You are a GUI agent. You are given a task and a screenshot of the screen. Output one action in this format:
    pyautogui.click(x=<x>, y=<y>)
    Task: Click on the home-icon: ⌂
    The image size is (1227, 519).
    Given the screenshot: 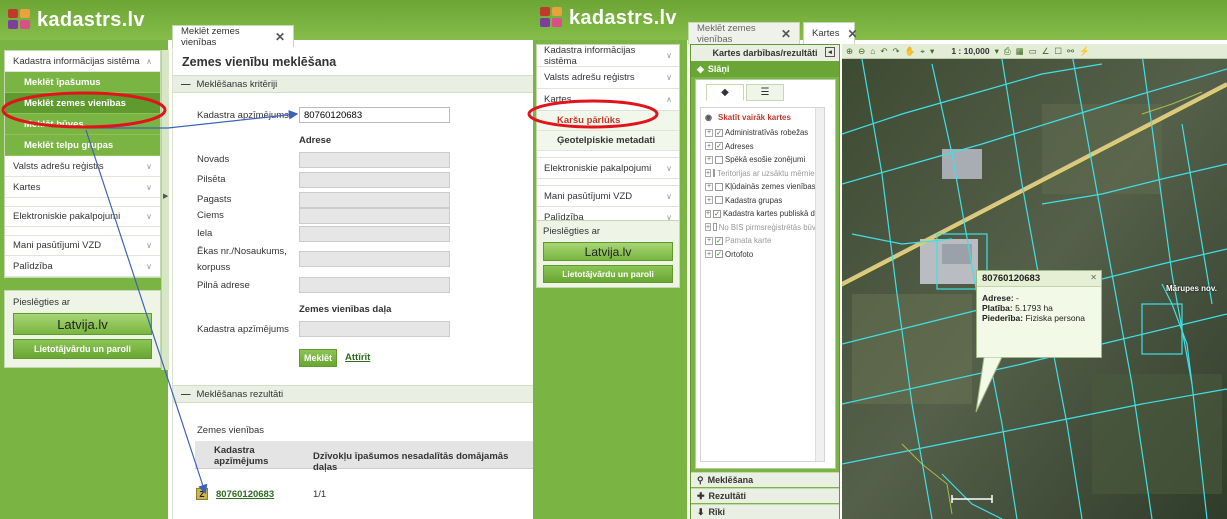 What is the action you would take?
    pyautogui.click(x=872, y=51)
    